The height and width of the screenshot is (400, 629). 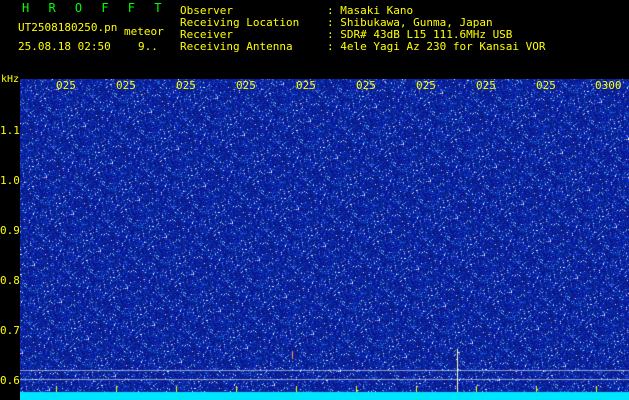 I want to click on header-datetime: 25.08.18 02:50, so click(x=64, y=46).